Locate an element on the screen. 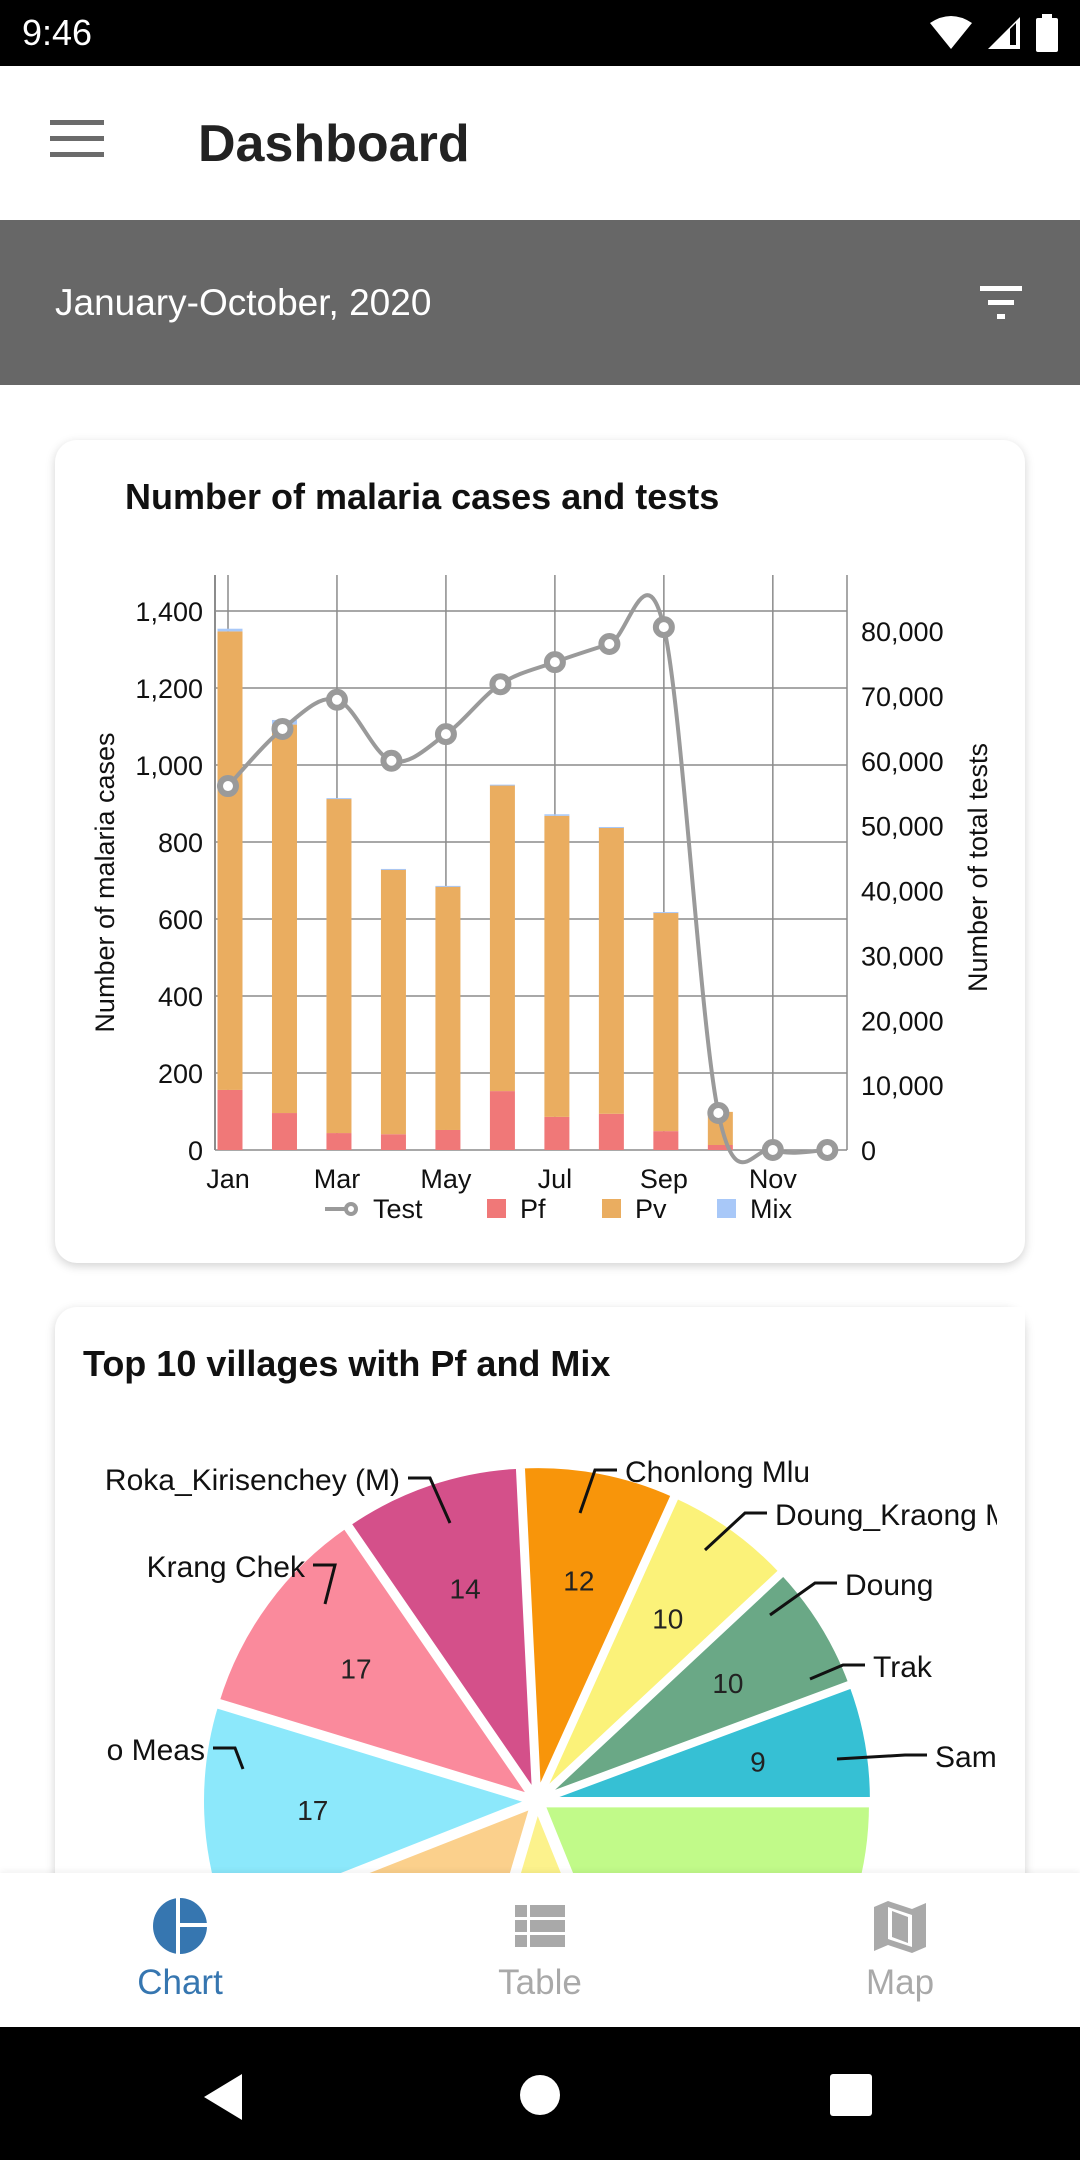  y2-axis-label: Number of total tests is located at coordinates (978, 867).